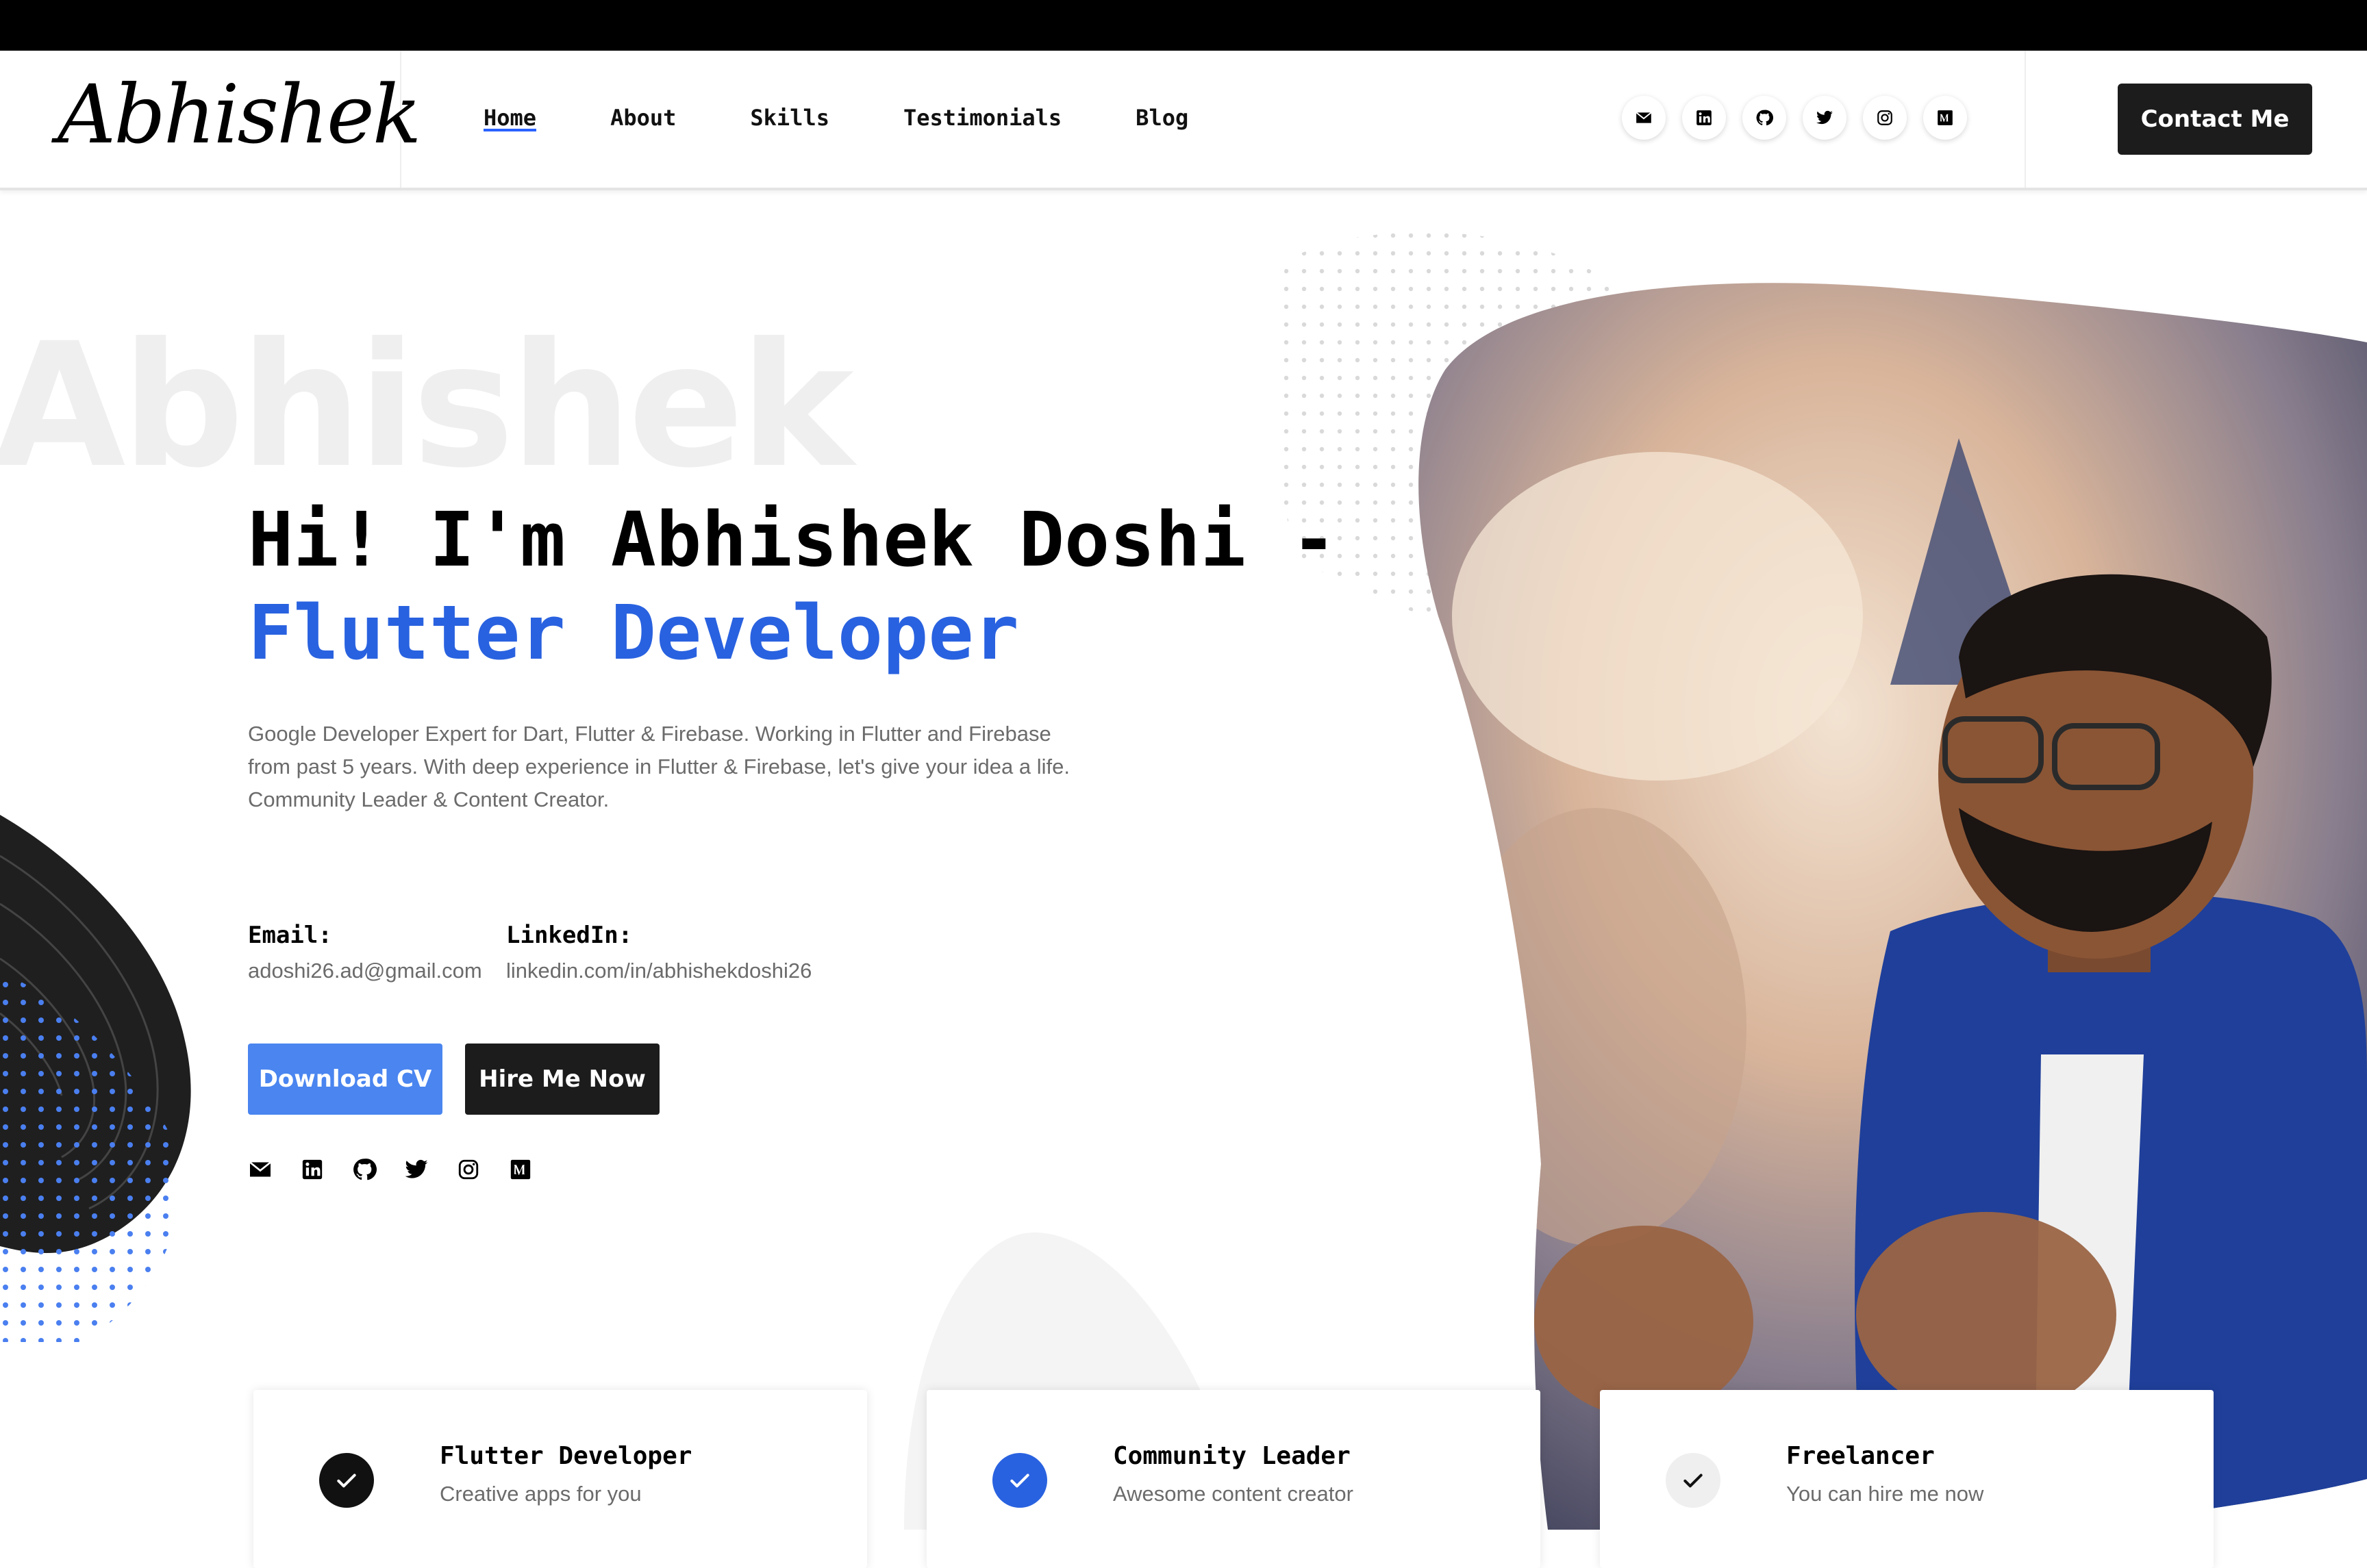  What do you see at coordinates (983, 118) in the screenshot?
I see `nav-testimonials: Testimonials` at bounding box center [983, 118].